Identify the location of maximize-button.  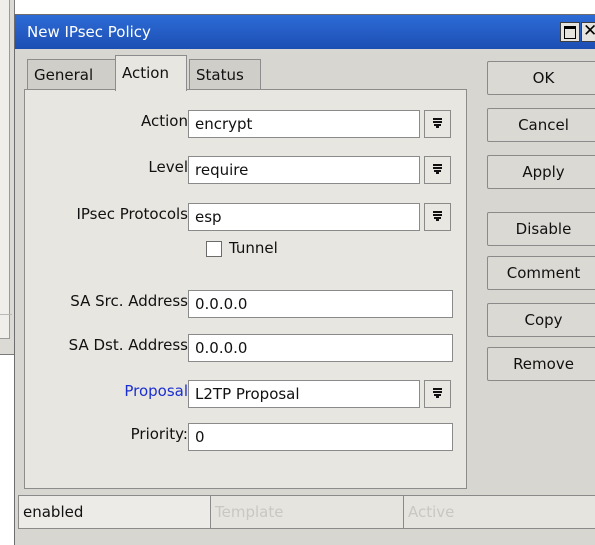
(570, 32).